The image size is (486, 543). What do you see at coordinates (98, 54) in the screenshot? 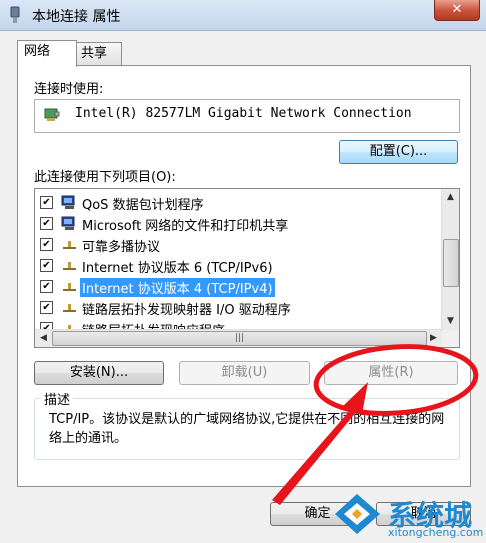
I see `tab-sharing: 共享` at bounding box center [98, 54].